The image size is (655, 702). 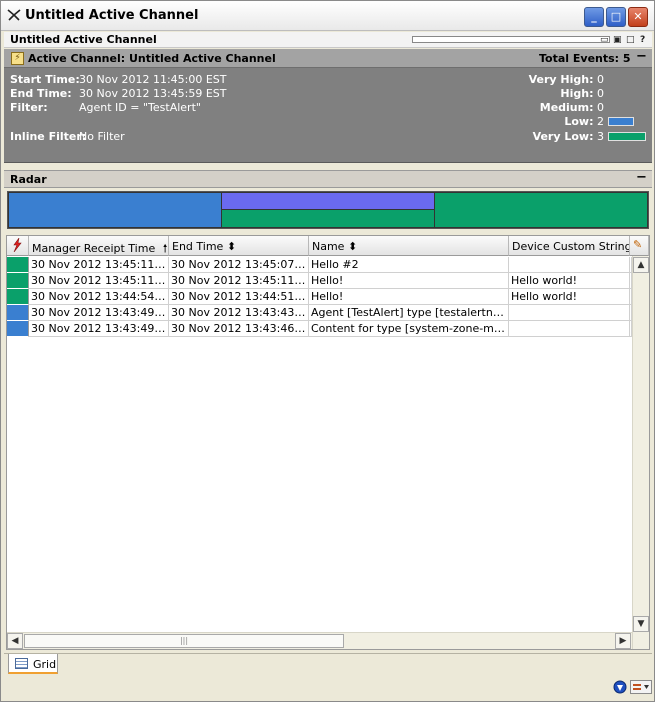 I want to click on filter-label: Filter:, so click(x=29, y=107).